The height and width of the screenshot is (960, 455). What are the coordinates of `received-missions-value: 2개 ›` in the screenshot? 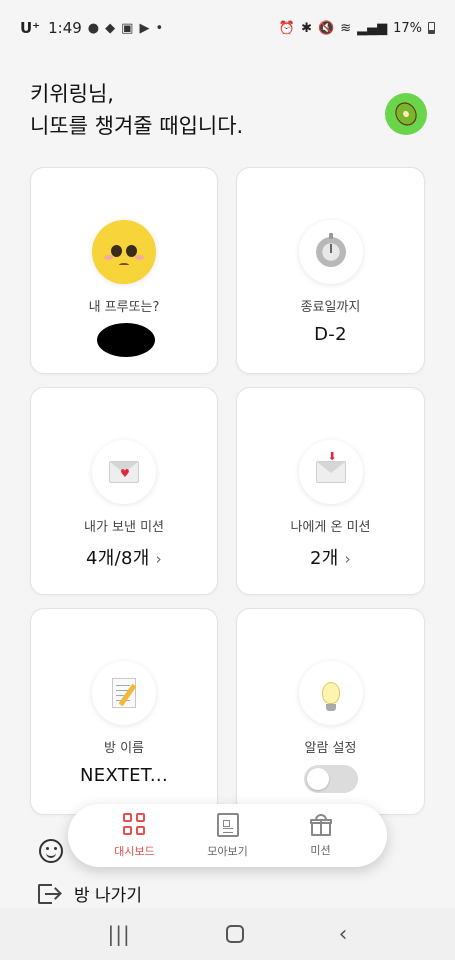 It's located at (330, 557).